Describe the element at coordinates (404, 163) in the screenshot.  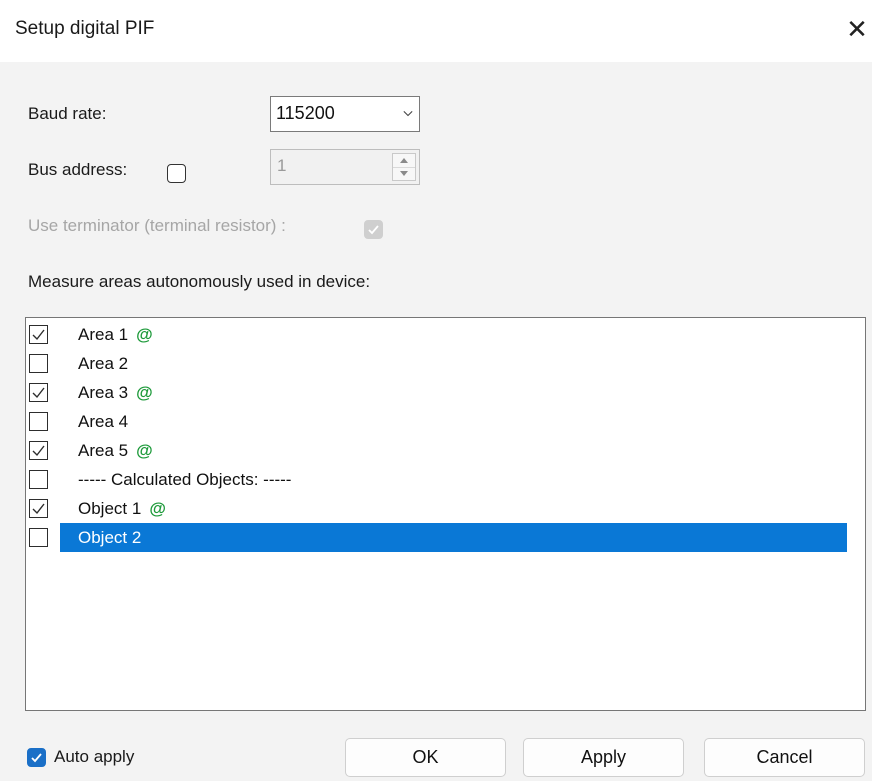
I see `spin-up-icon` at that location.